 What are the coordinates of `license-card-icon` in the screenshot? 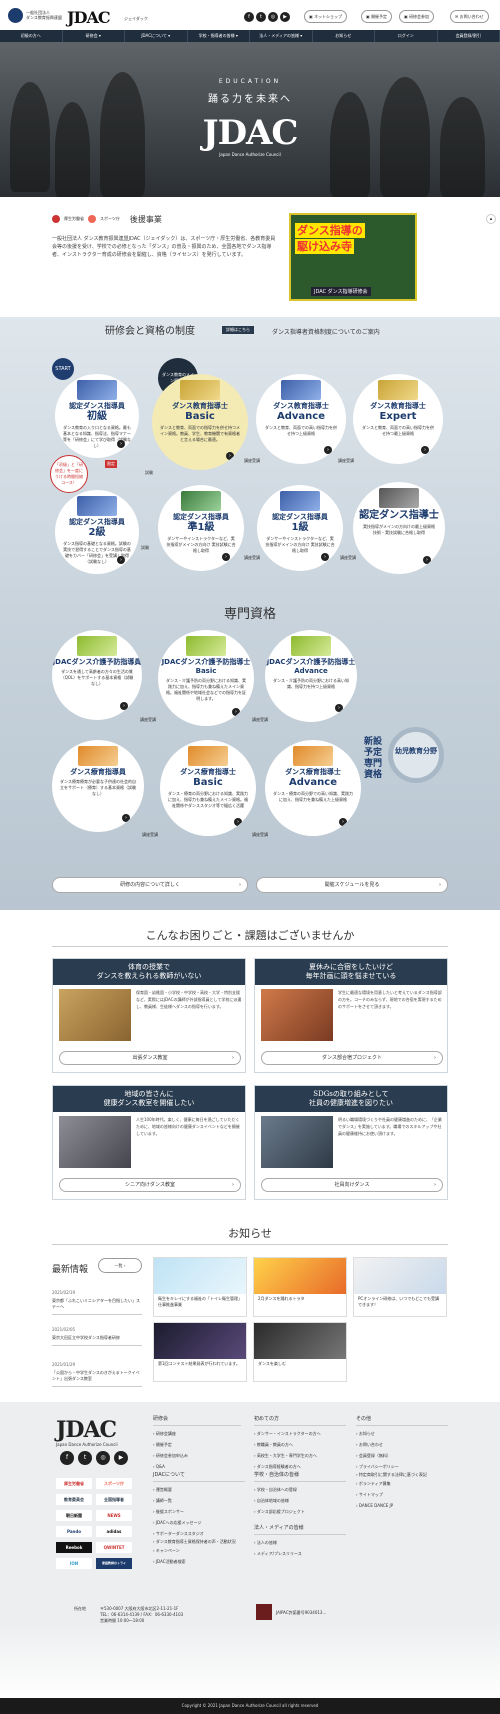 It's located at (200, 390).